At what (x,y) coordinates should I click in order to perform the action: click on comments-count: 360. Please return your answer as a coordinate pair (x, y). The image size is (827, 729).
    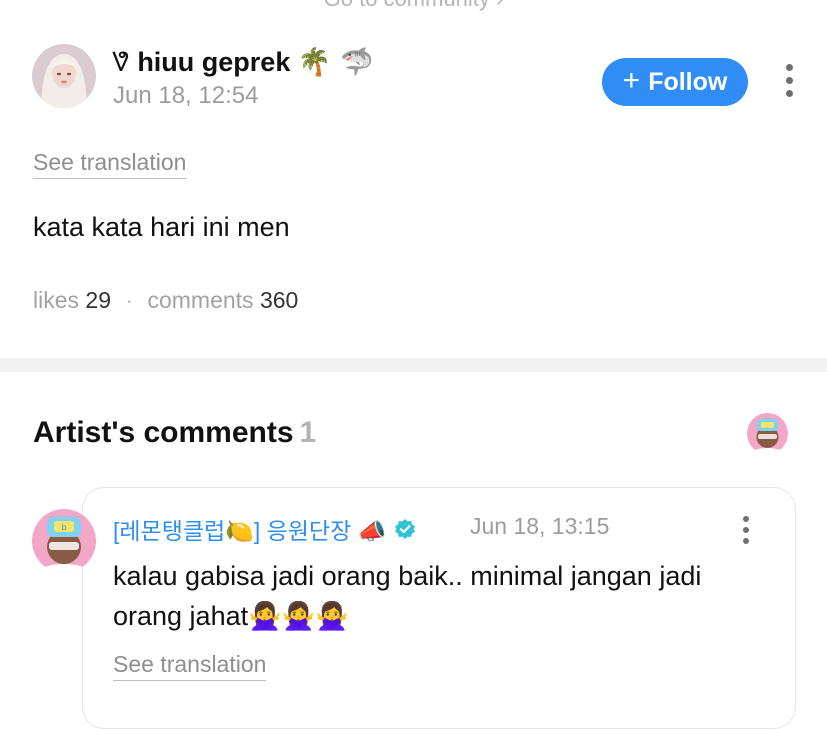
    Looking at the image, I should click on (279, 300).